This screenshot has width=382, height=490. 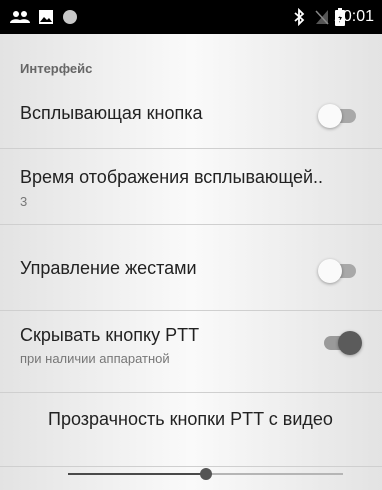 I want to click on ptt-transparency-slider, so click(x=205, y=474).